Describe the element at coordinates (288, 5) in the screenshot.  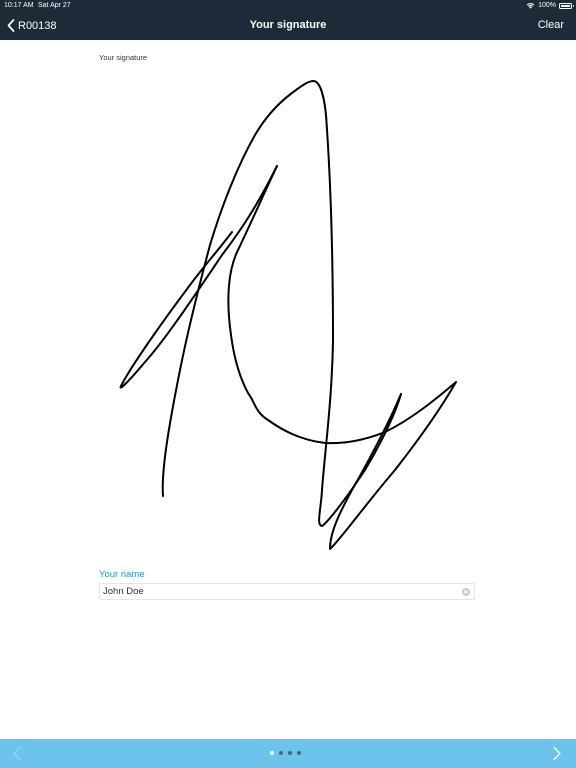
I see `status-bar: 10:17 AM Sat Apr 27 100%` at that location.